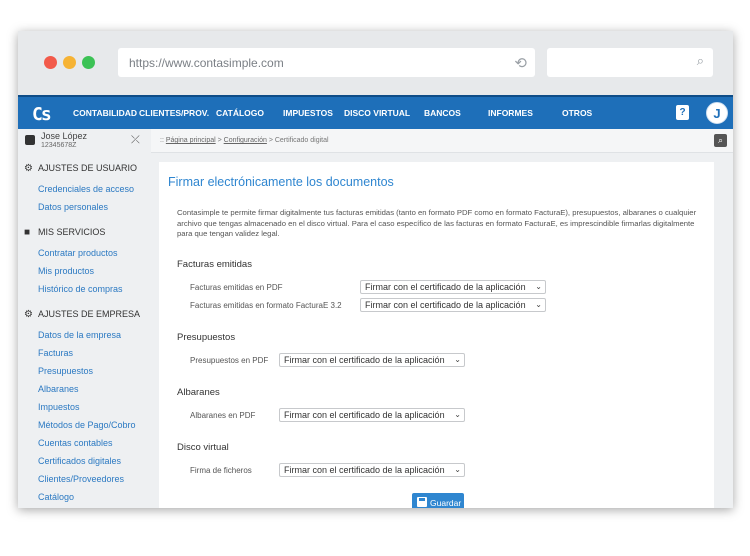  What do you see at coordinates (59, 145) in the screenshot?
I see `user-id: 12345678Z` at bounding box center [59, 145].